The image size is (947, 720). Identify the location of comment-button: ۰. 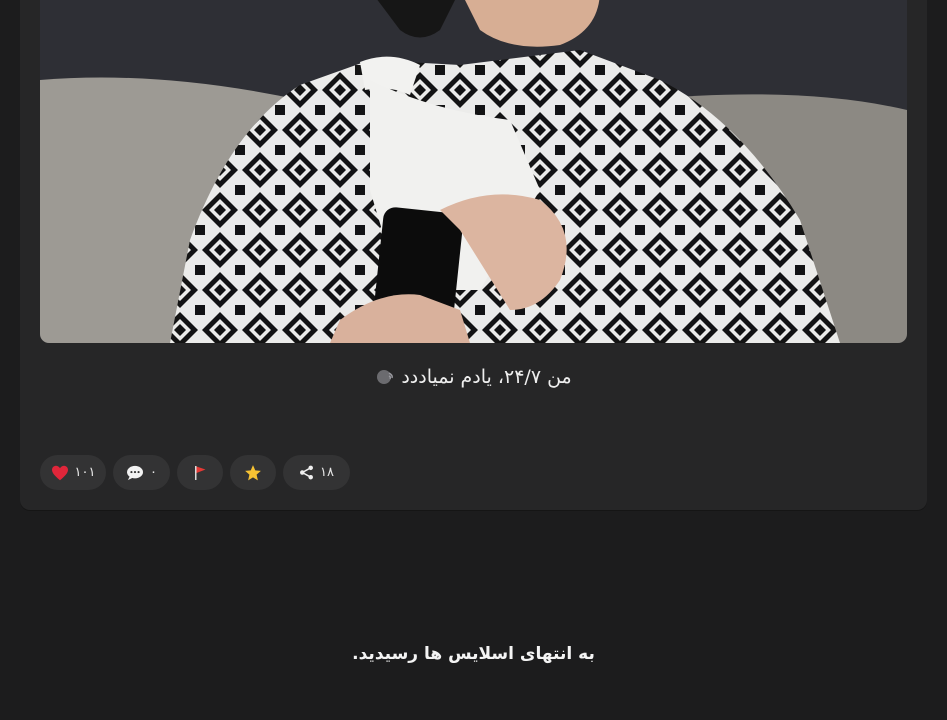
(141, 472).